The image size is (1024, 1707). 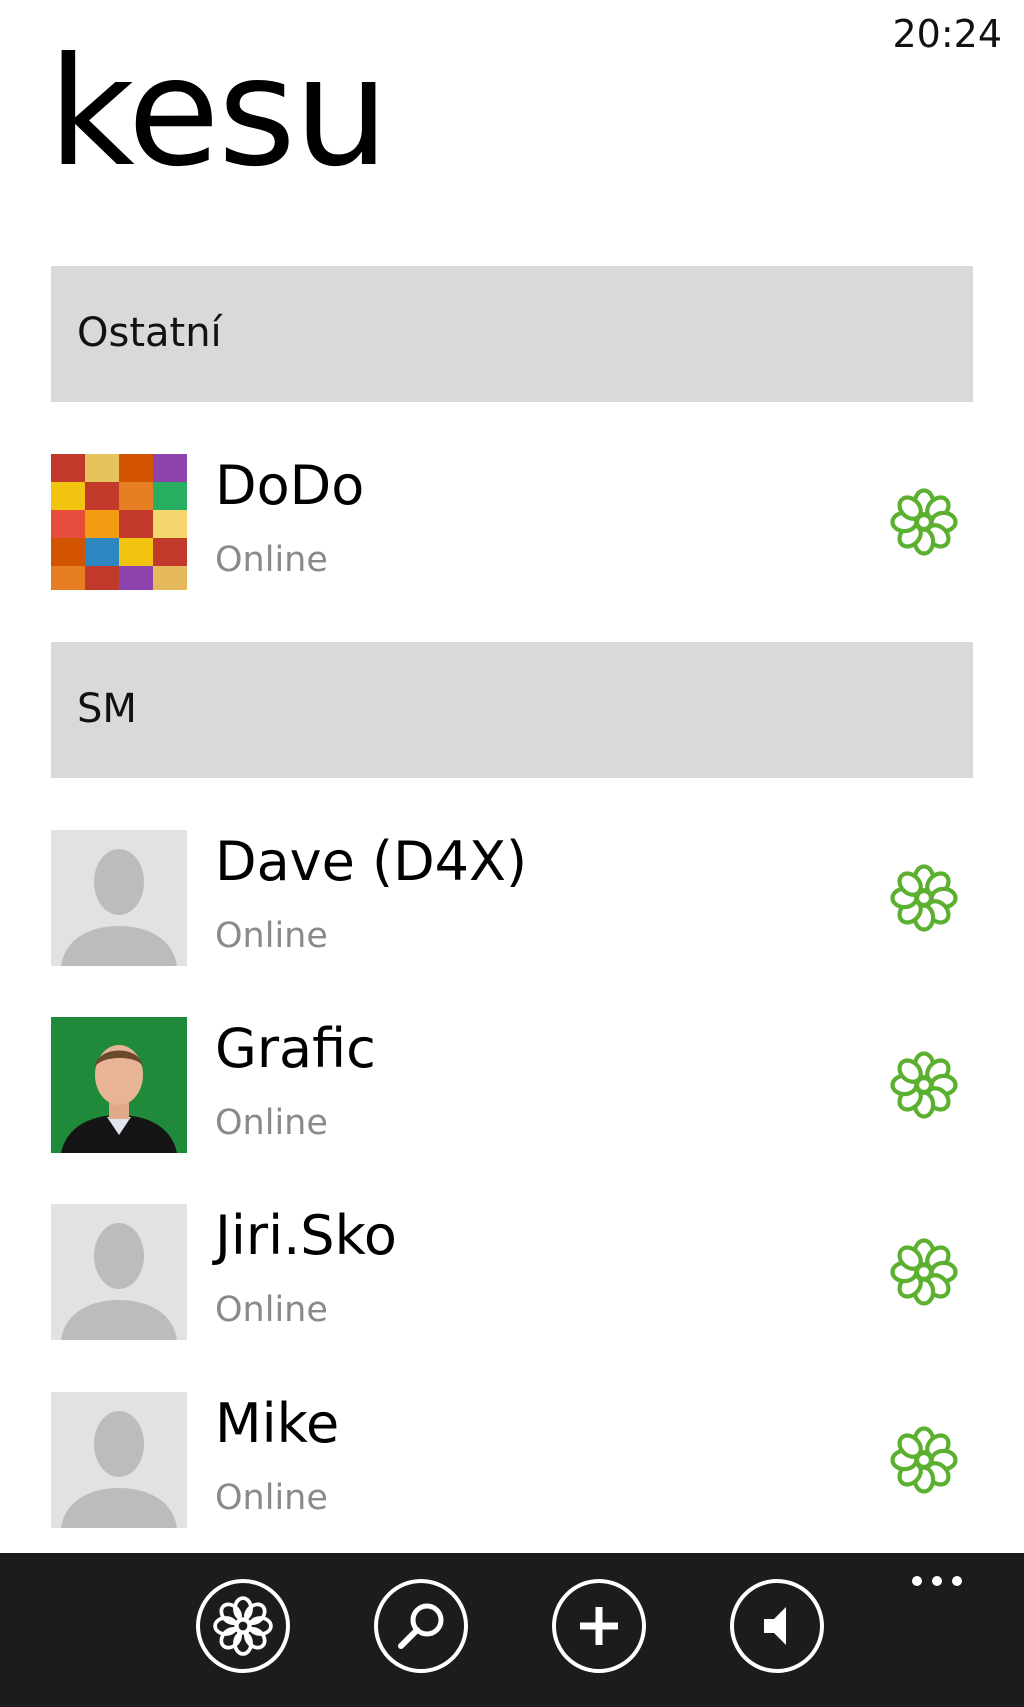 I want to click on contact-item: Jiri.Sko Online, so click(x=512, y=1272).